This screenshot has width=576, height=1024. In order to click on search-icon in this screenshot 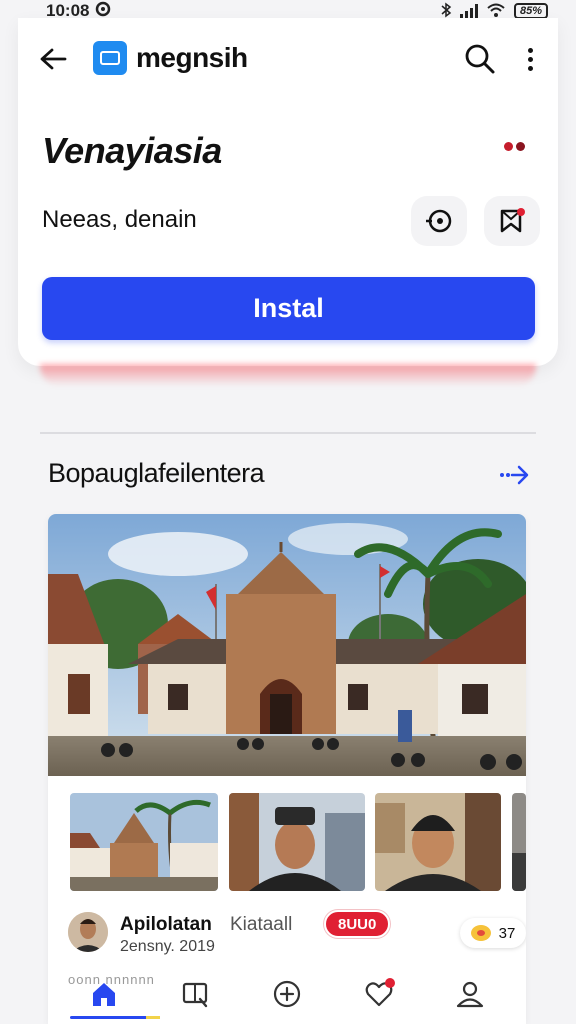, I will do `click(480, 59)`.